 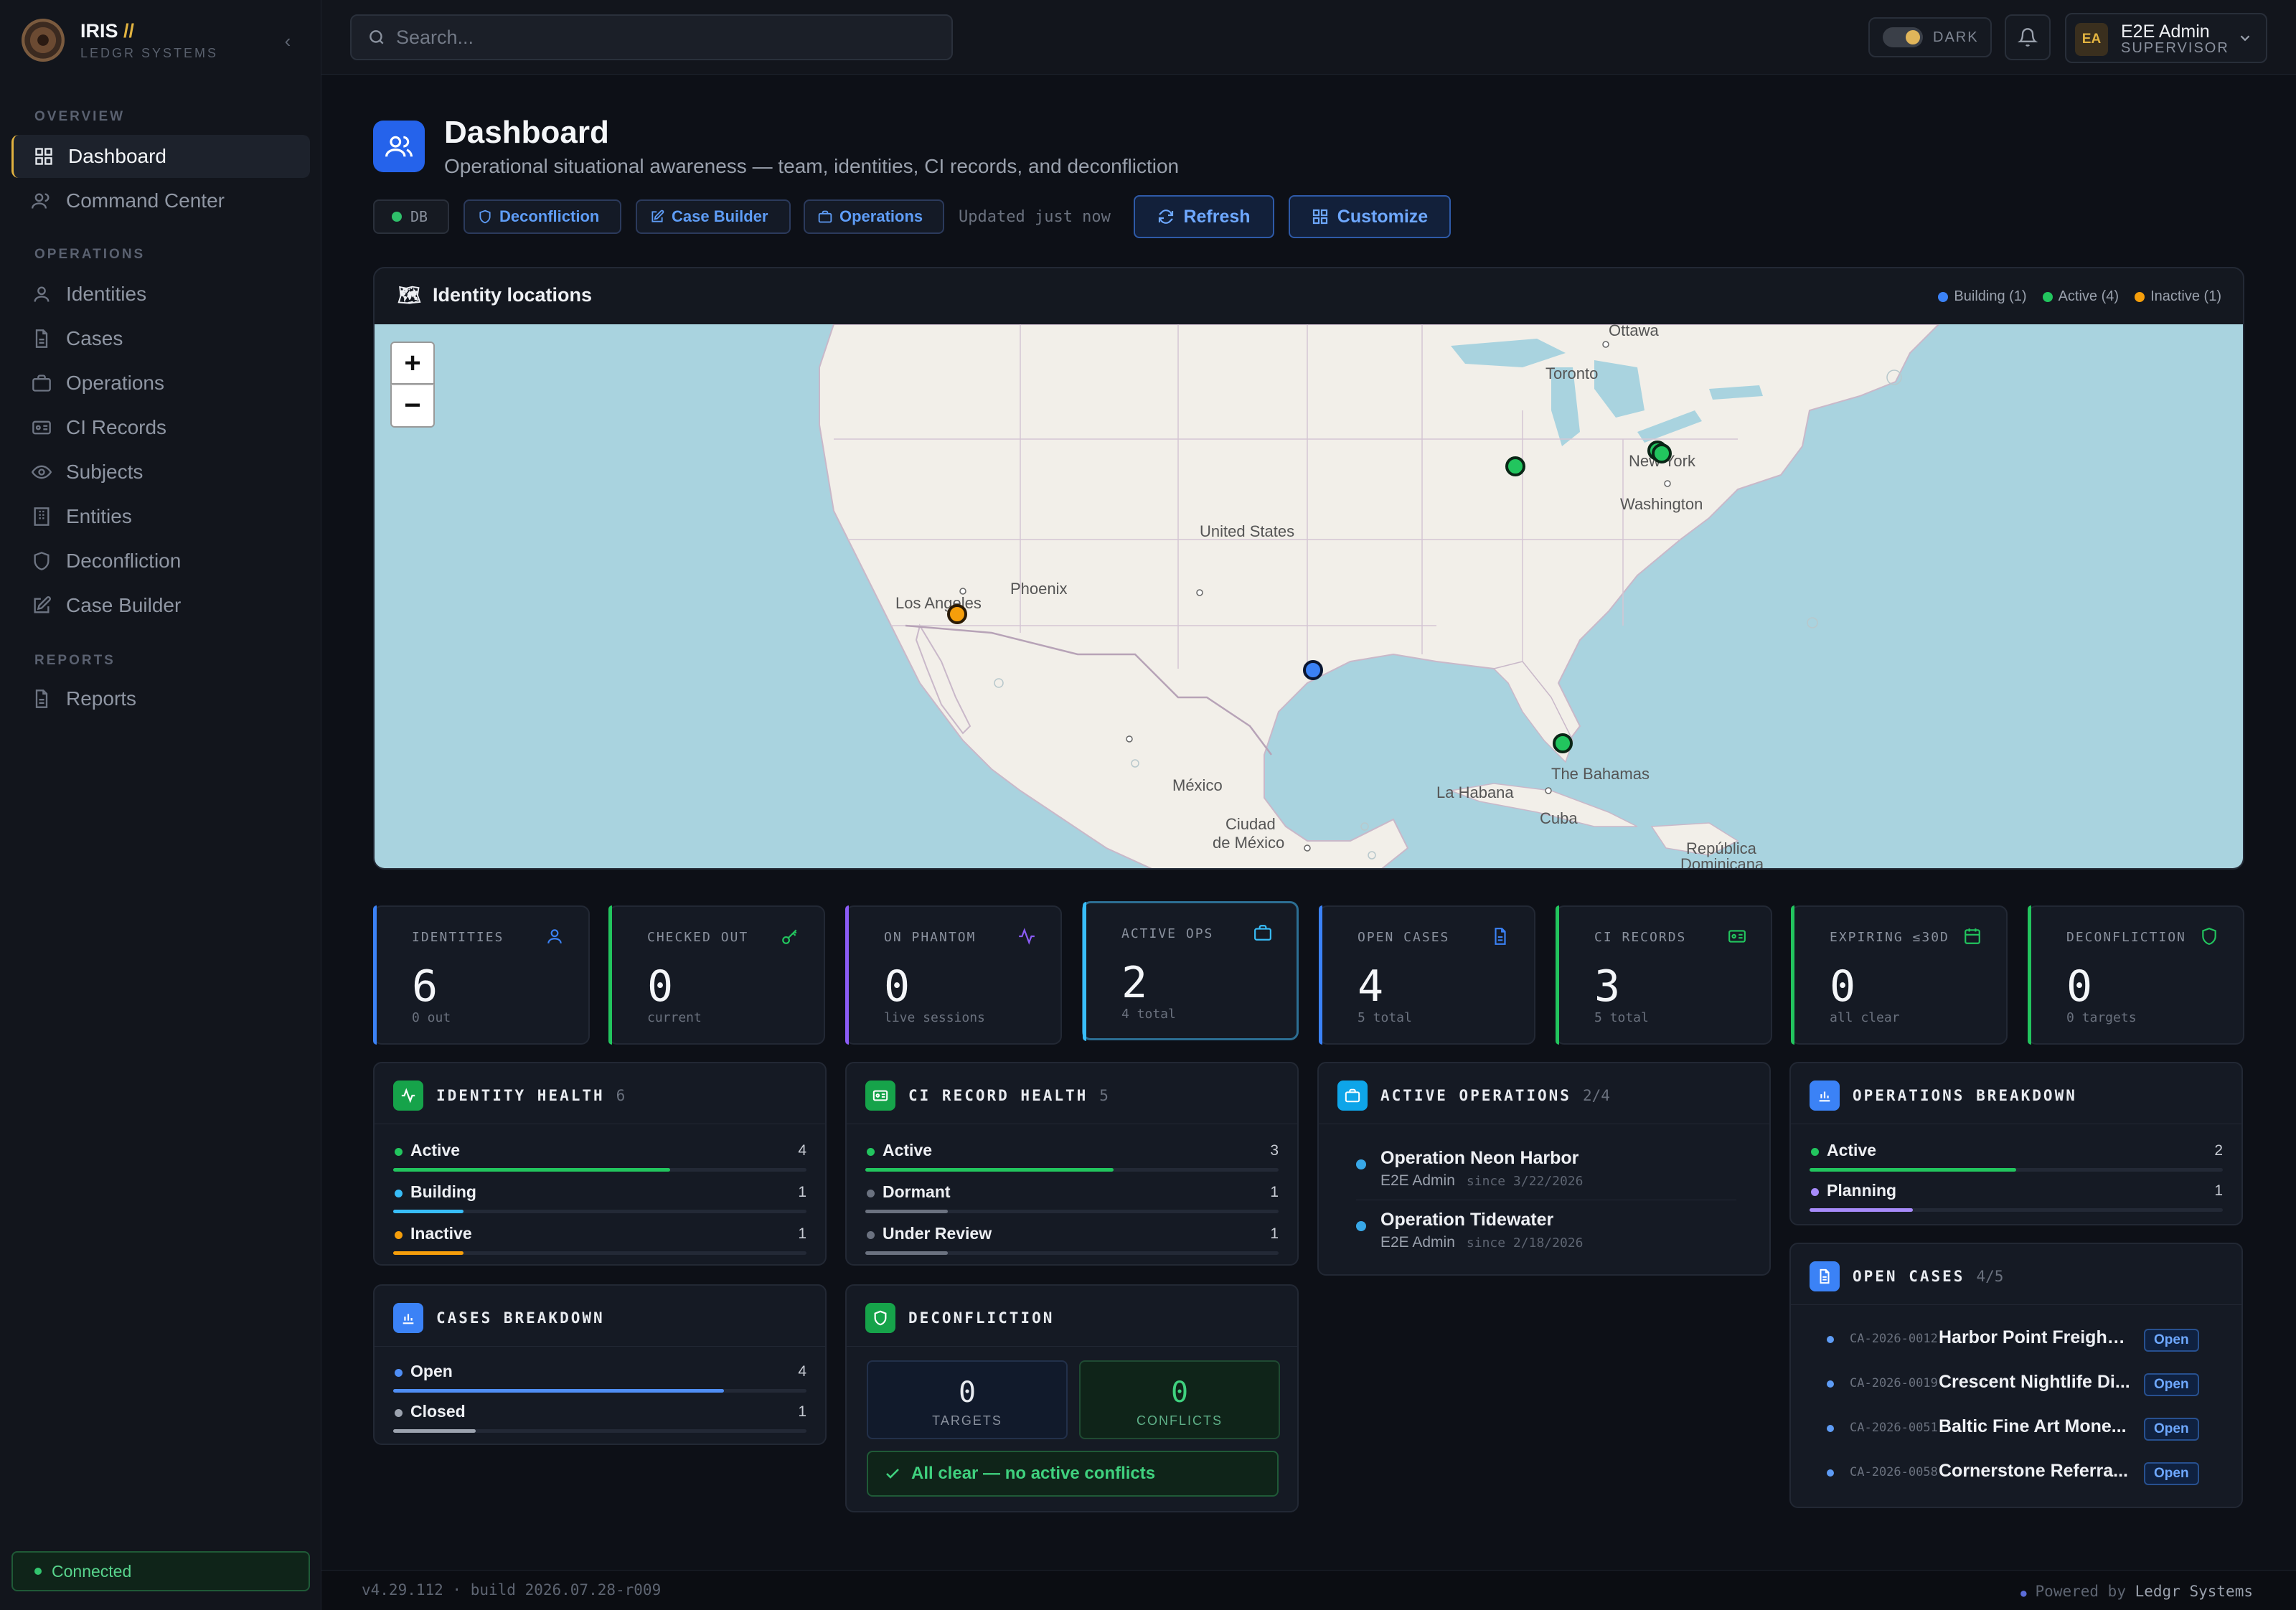 What do you see at coordinates (161, 339) in the screenshot?
I see `sidebar-item-cases: Cases` at bounding box center [161, 339].